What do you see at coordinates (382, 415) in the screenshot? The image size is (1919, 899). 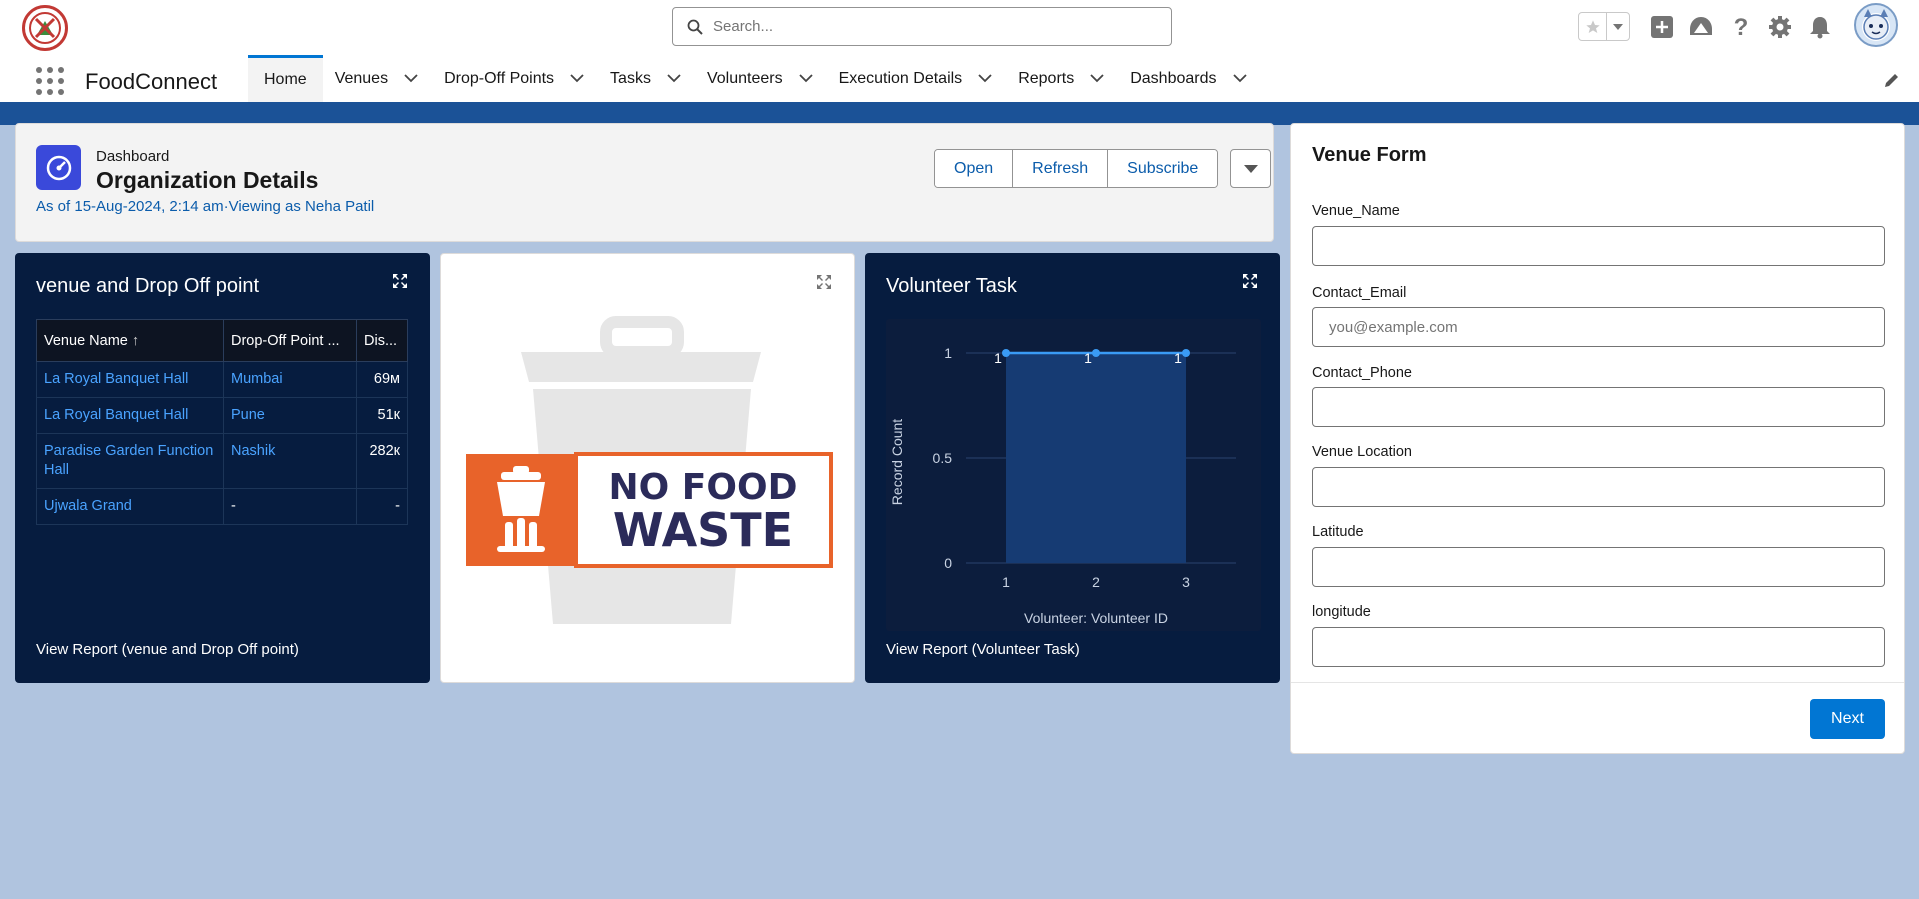 I see `distance-value: 51к` at bounding box center [382, 415].